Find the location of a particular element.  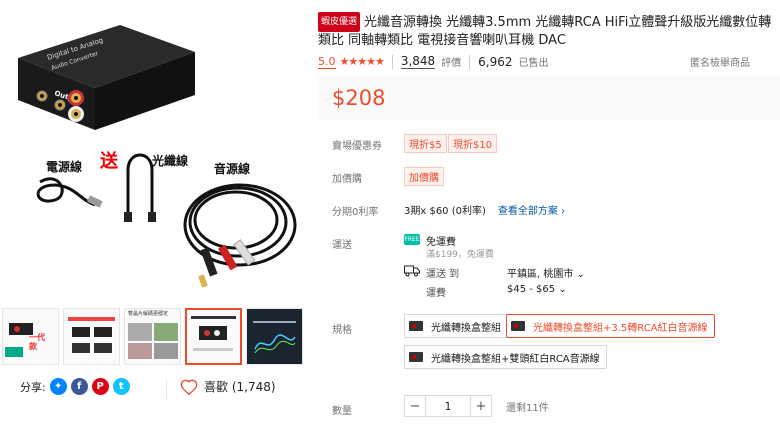

gift-label: 送 is located at coordinates (109, 161).